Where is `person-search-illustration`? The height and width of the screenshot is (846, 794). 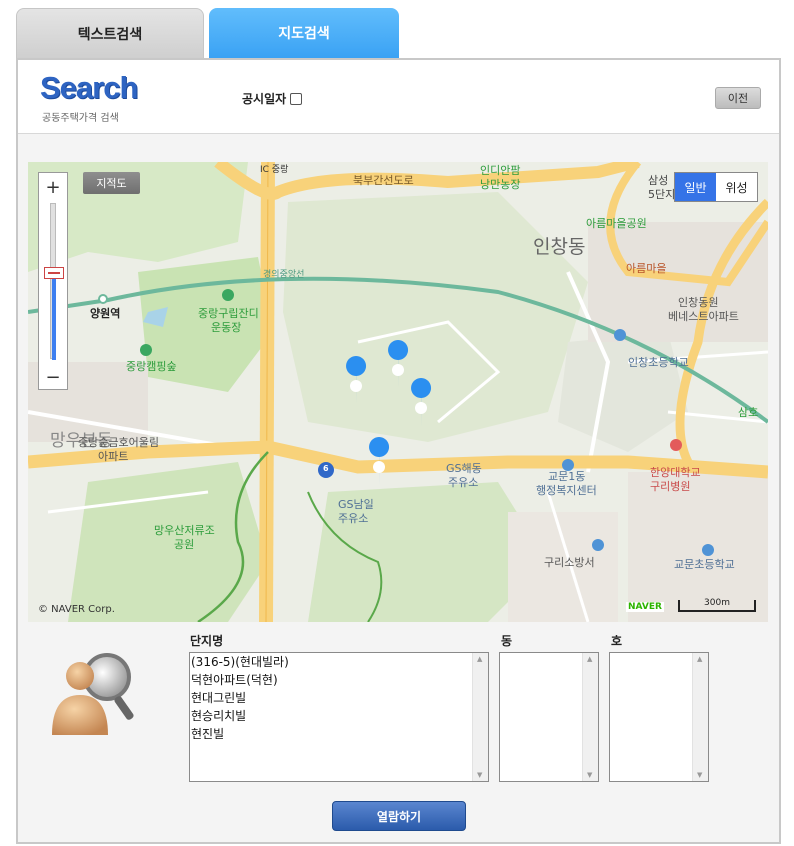 person-search-illustration is located at coordinates (93, 694).